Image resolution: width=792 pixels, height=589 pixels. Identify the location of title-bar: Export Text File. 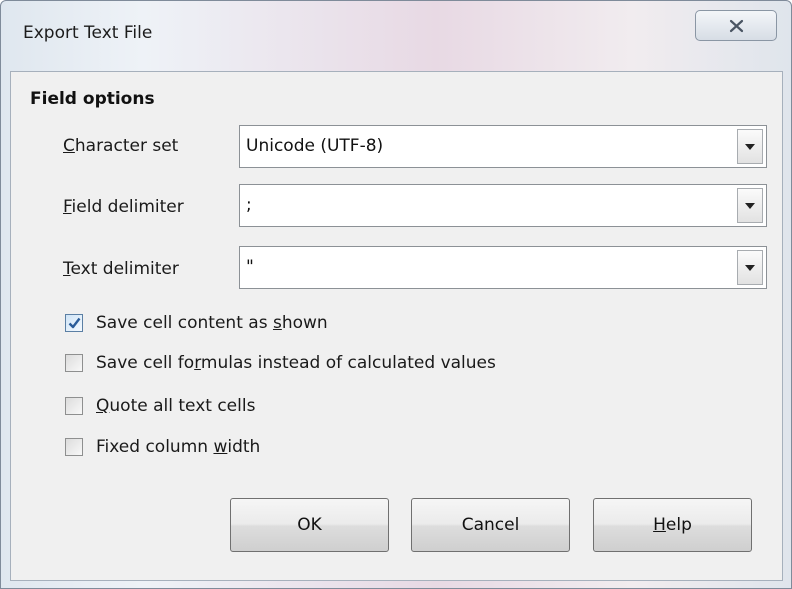
(396, 31).